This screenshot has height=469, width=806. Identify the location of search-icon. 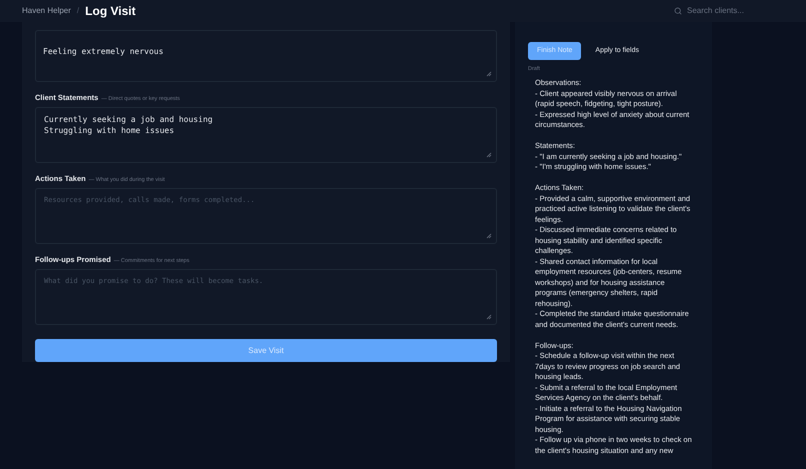
(678, 11).